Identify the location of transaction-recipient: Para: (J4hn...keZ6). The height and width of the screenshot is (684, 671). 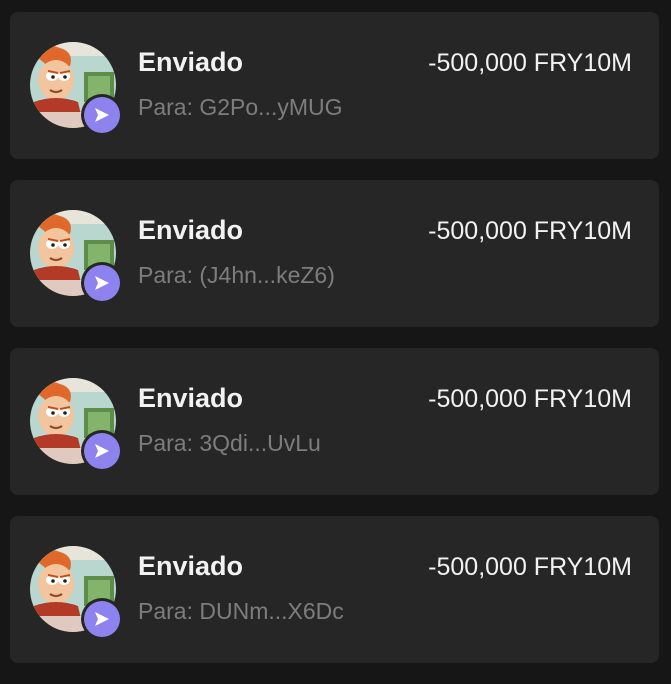
(236, 275).